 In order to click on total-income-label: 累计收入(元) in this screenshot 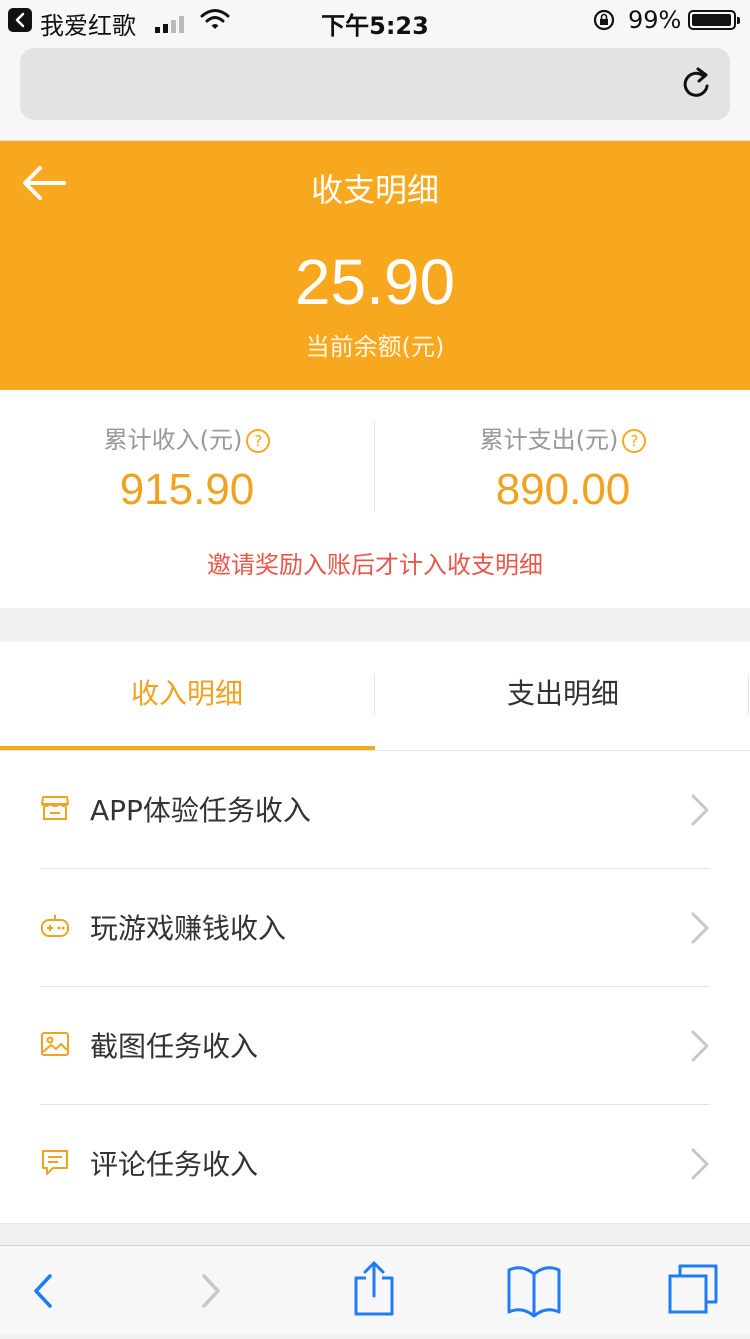, I will do `click(173, 440)`.